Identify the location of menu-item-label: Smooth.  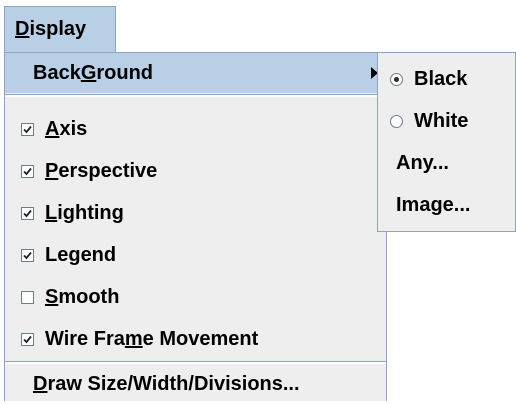
(82, 296).